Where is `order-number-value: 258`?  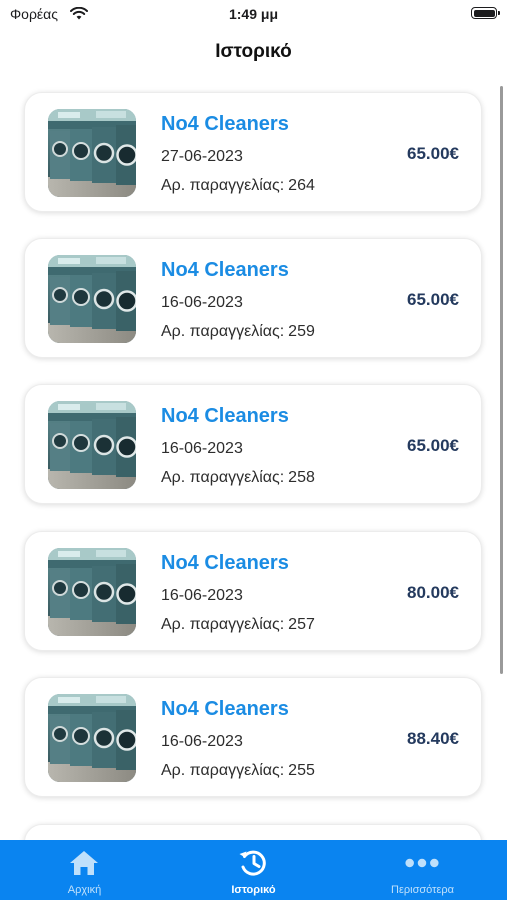
order-number-value: 258 is located at coordinates (301, 477).